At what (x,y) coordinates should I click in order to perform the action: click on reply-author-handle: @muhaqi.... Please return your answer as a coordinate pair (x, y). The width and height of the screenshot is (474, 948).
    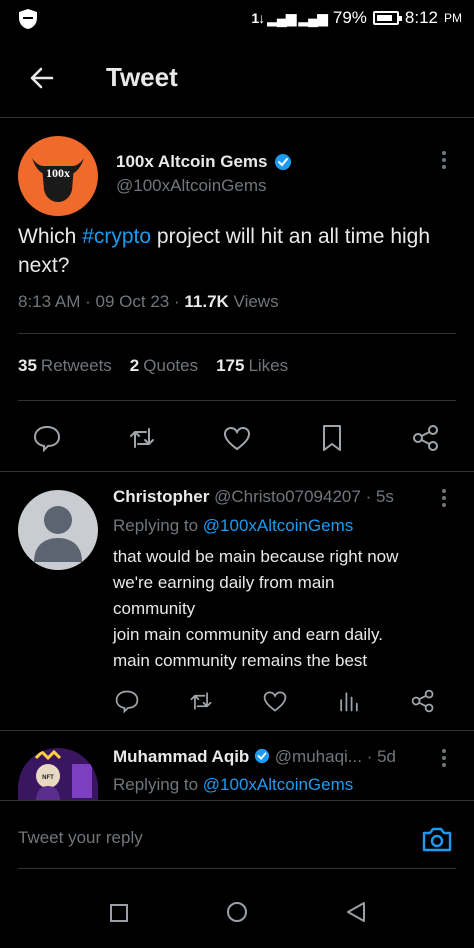
    Looking at the image, I should click on (318, 756).